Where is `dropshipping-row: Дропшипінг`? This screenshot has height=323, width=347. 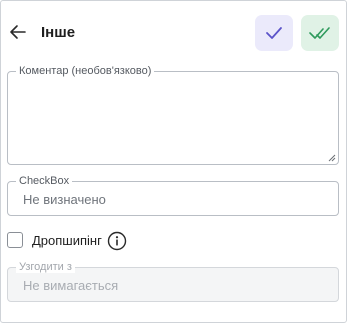
dropshipping-row: Дропшипінг is located at coordinates (107, 242).